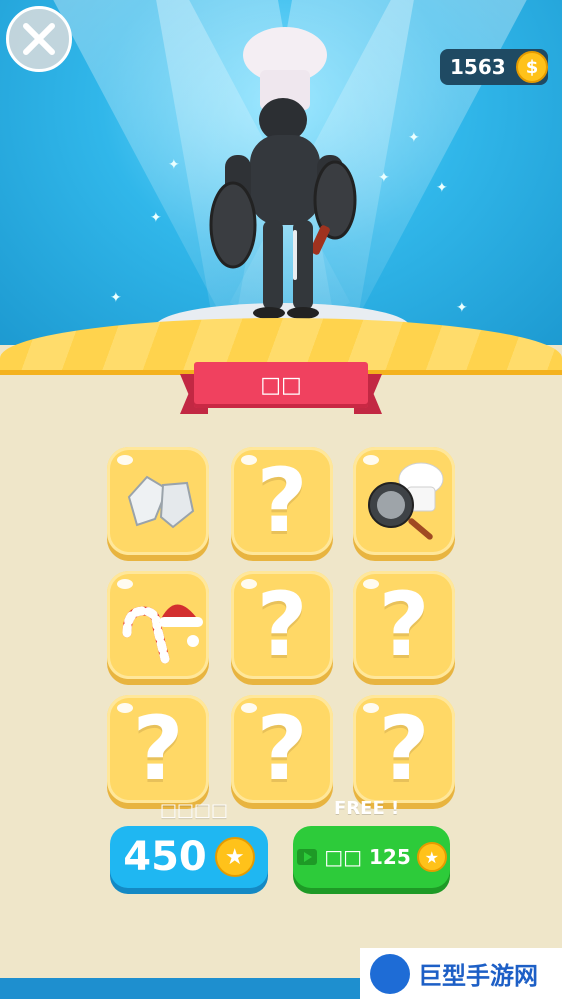  I want to click on close-icon, so click(39, 39).